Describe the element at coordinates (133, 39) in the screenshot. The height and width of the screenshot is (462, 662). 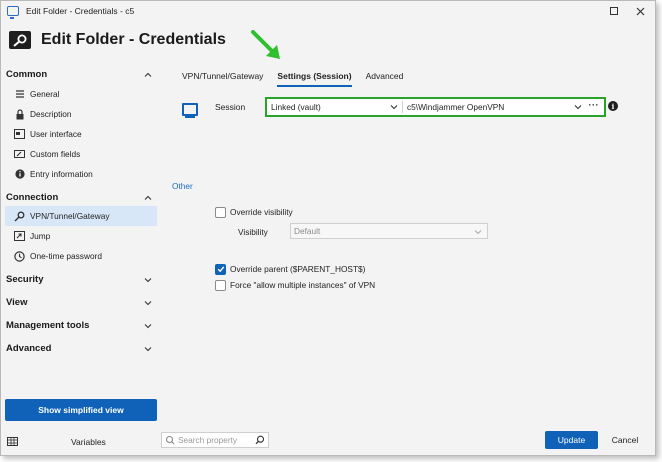
I see `page-title: Edit Folder - Credentials` at that location.